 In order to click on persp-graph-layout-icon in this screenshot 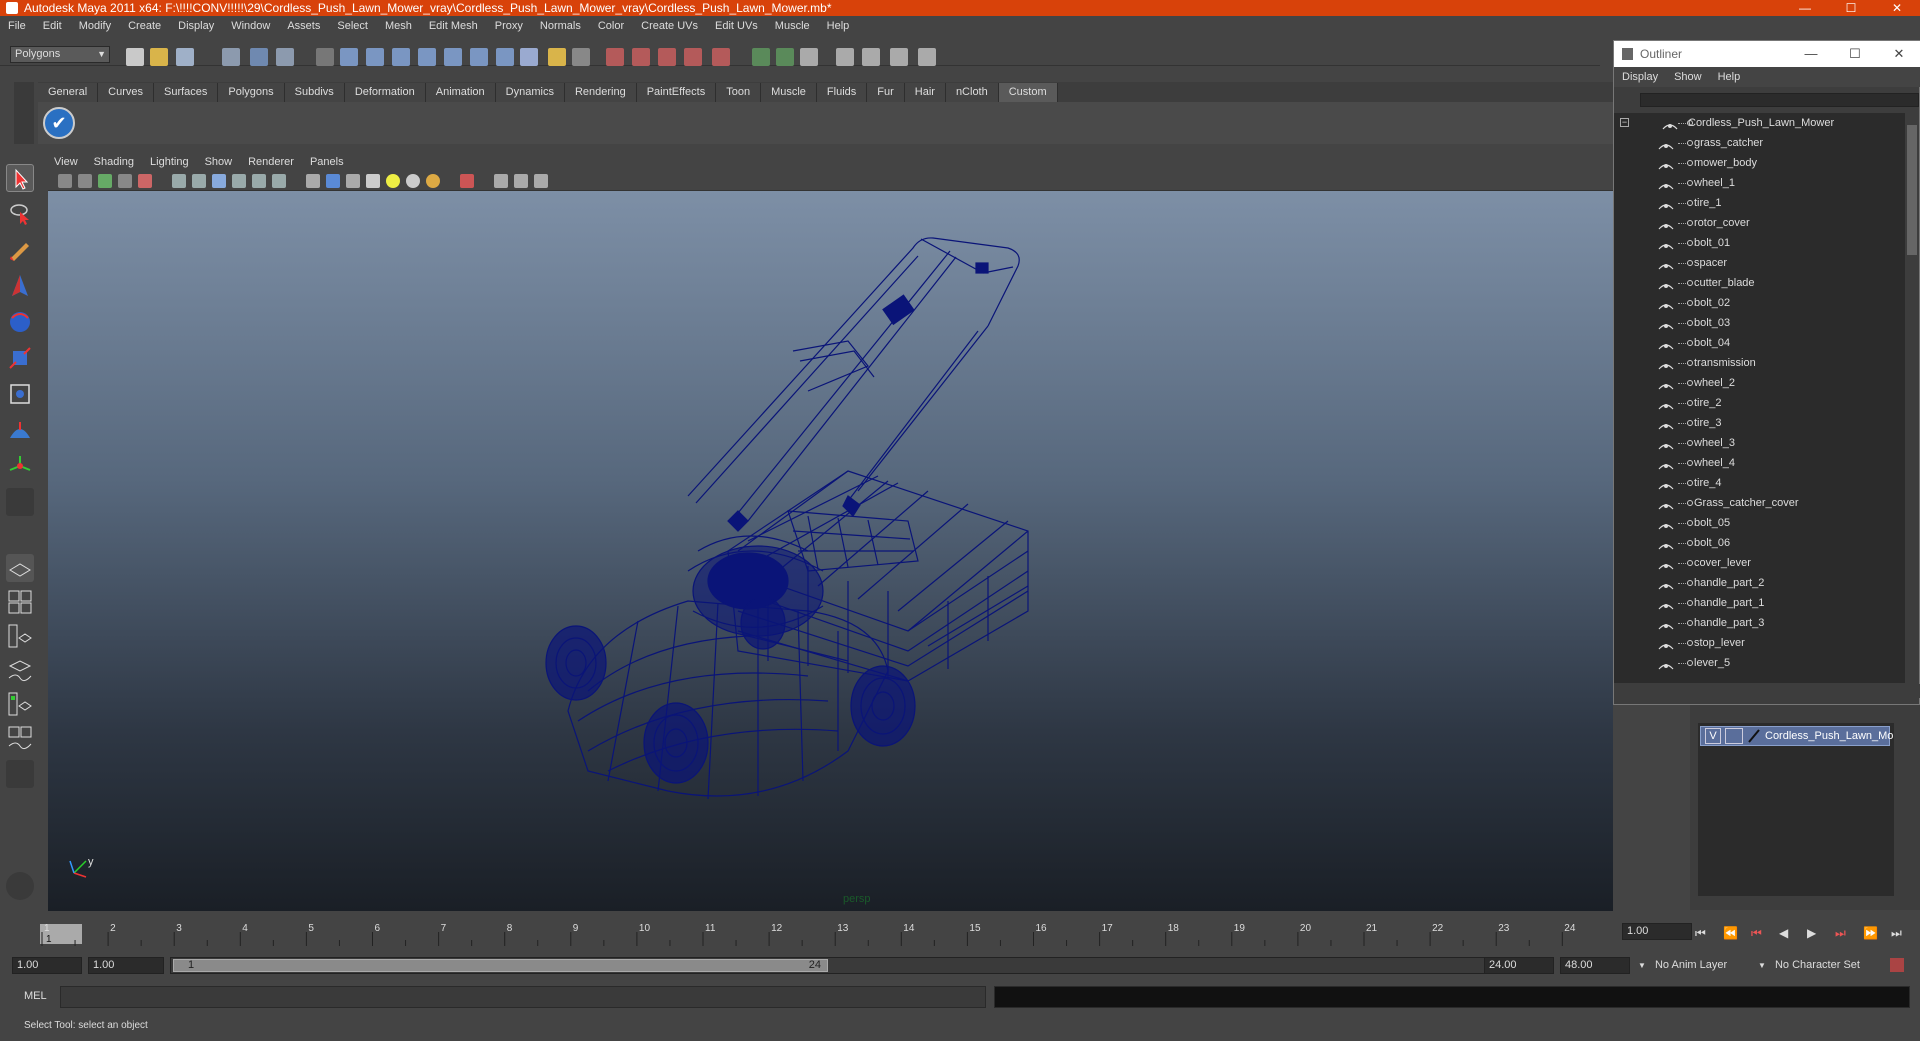, I will do `click(20, 670)`.